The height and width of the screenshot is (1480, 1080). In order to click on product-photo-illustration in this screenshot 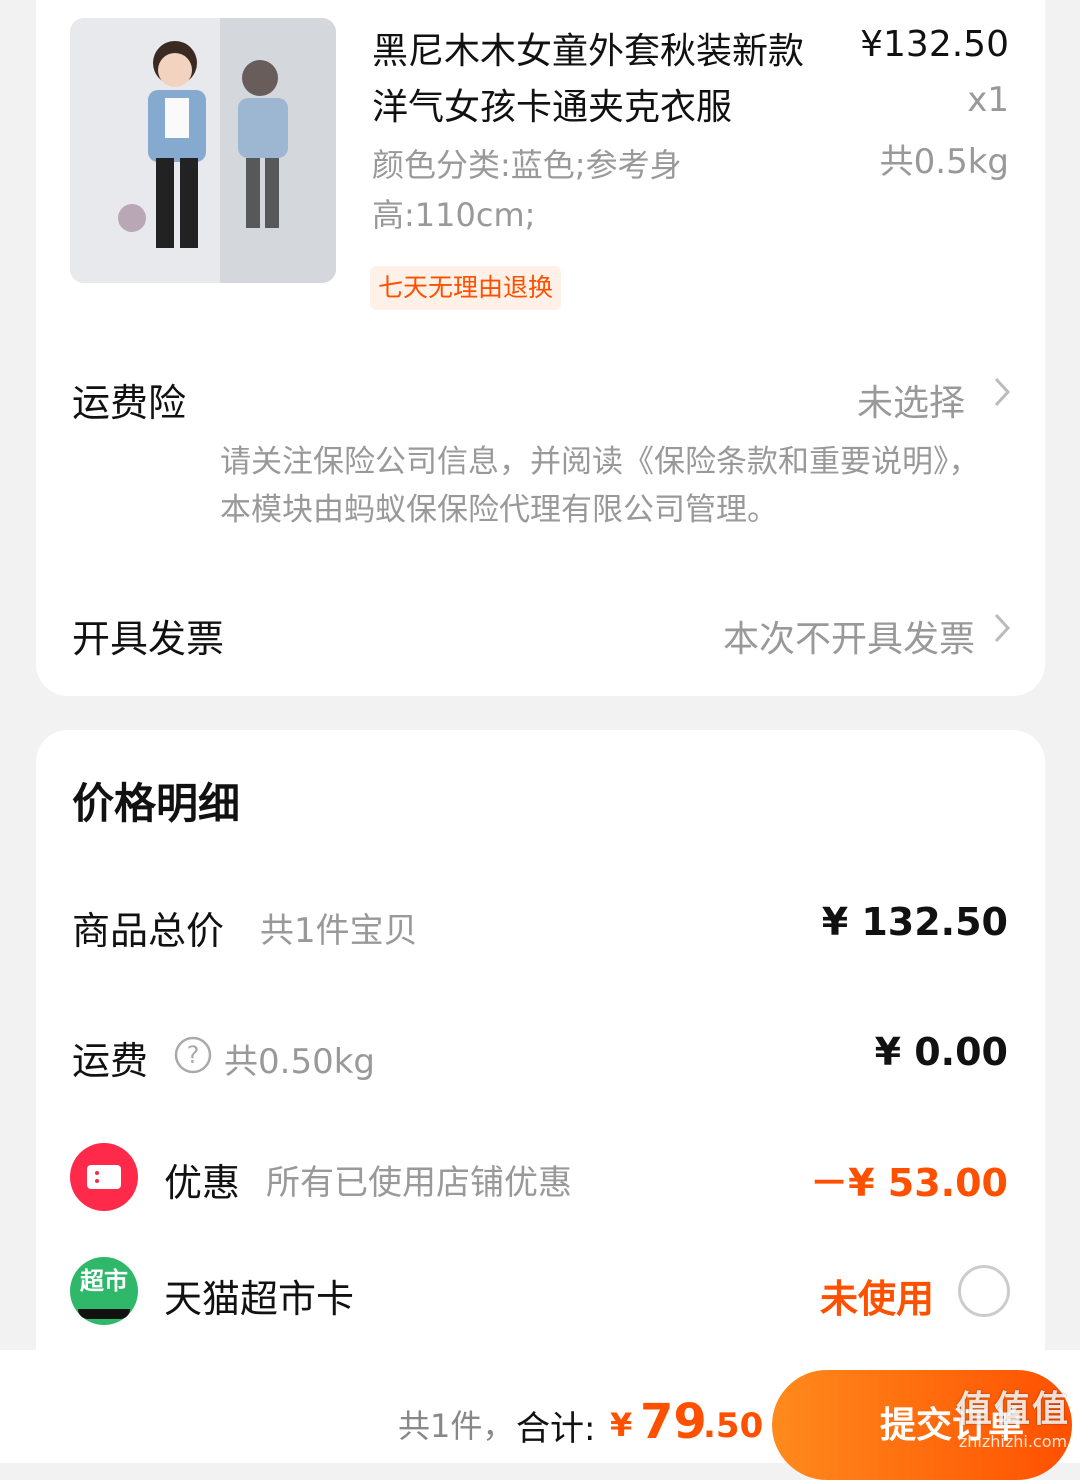, I will do `click(203, 150)`.